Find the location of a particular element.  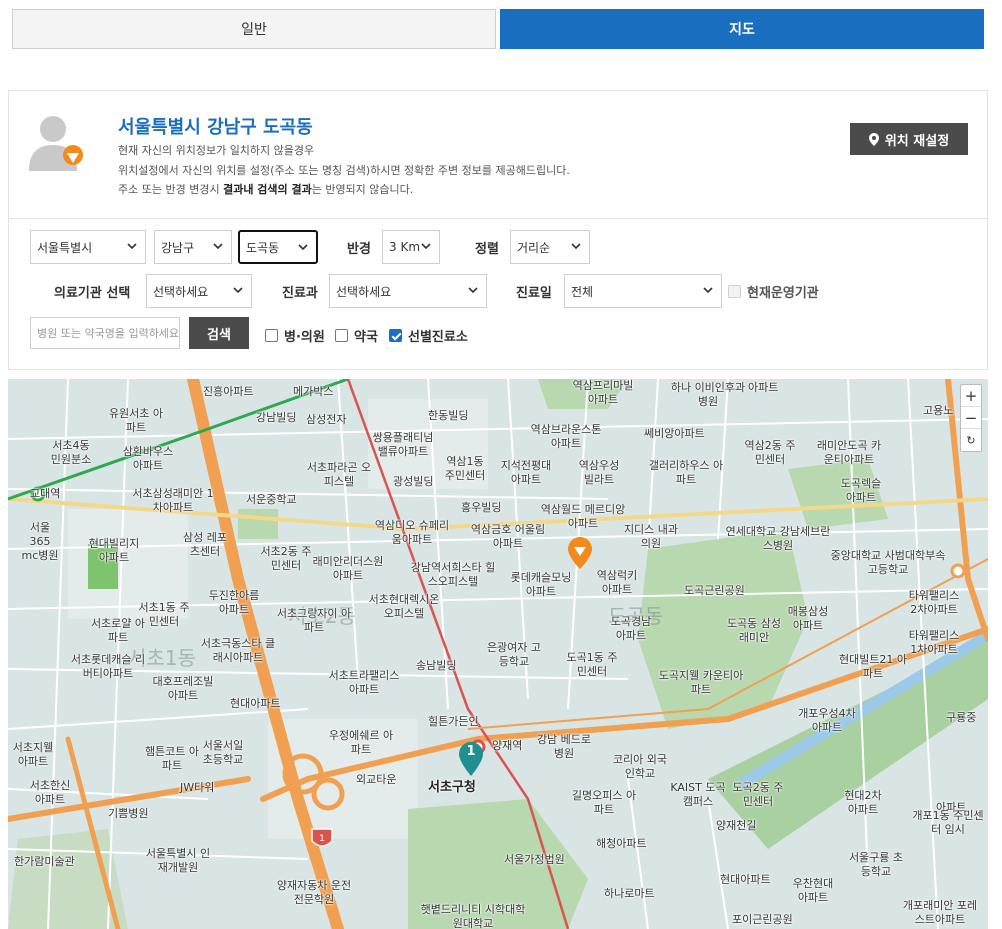

radius-label: 반경 is located at coordinates (359, 249).